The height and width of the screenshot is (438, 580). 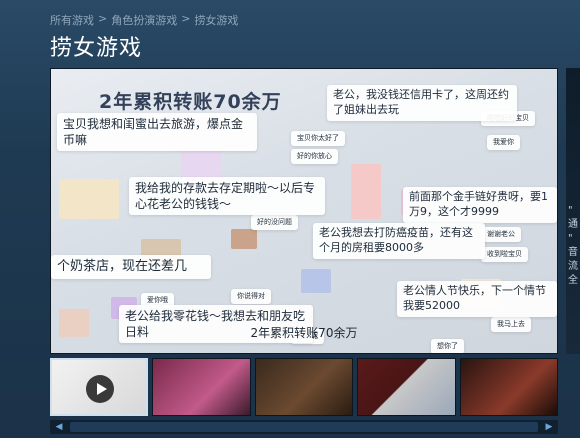 What do you see at coordinates (251, 297) in the screenshot?
I see `chat-reply: 你说得对` at bounding box center [251, 297].